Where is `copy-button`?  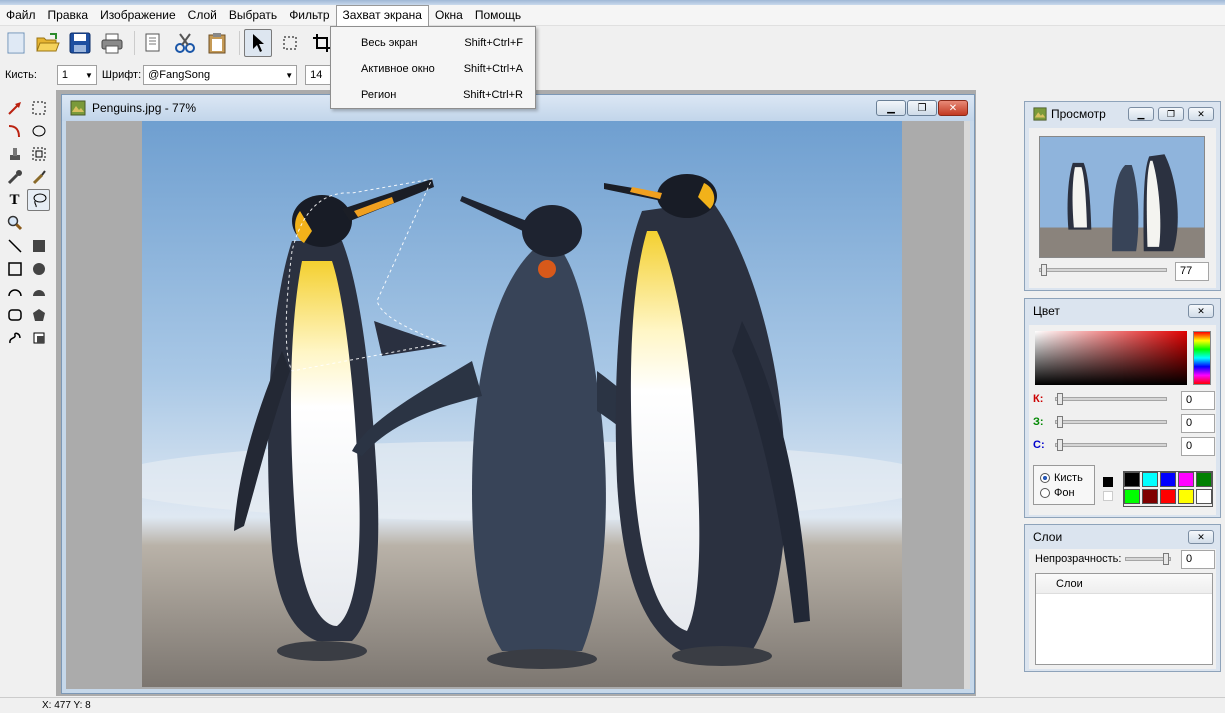
copy-button is located at coordinates (153, 43).